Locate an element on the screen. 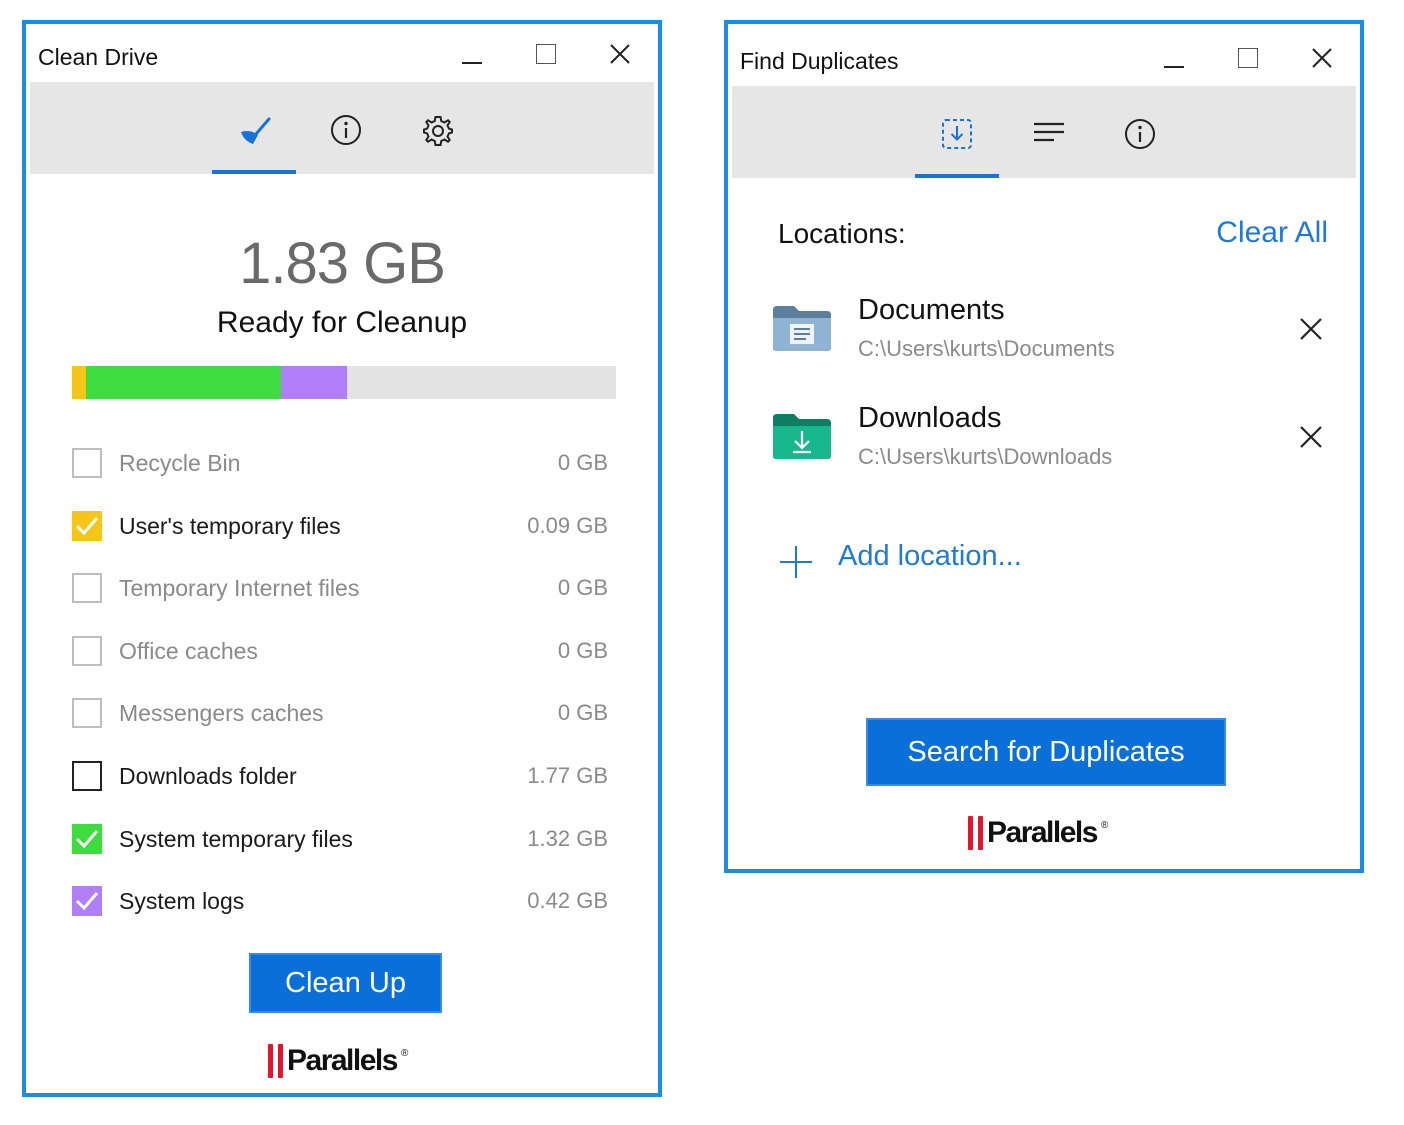  cleanup-item-row: System logs 0.42 GB is located at coordinates (340, 903).